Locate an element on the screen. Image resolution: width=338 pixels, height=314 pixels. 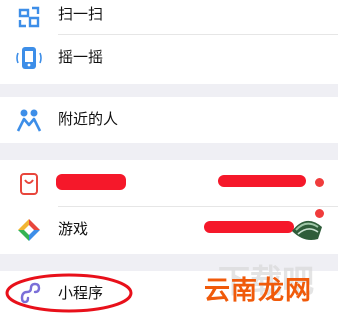
scan-icon is located at coordinates (29, 17).